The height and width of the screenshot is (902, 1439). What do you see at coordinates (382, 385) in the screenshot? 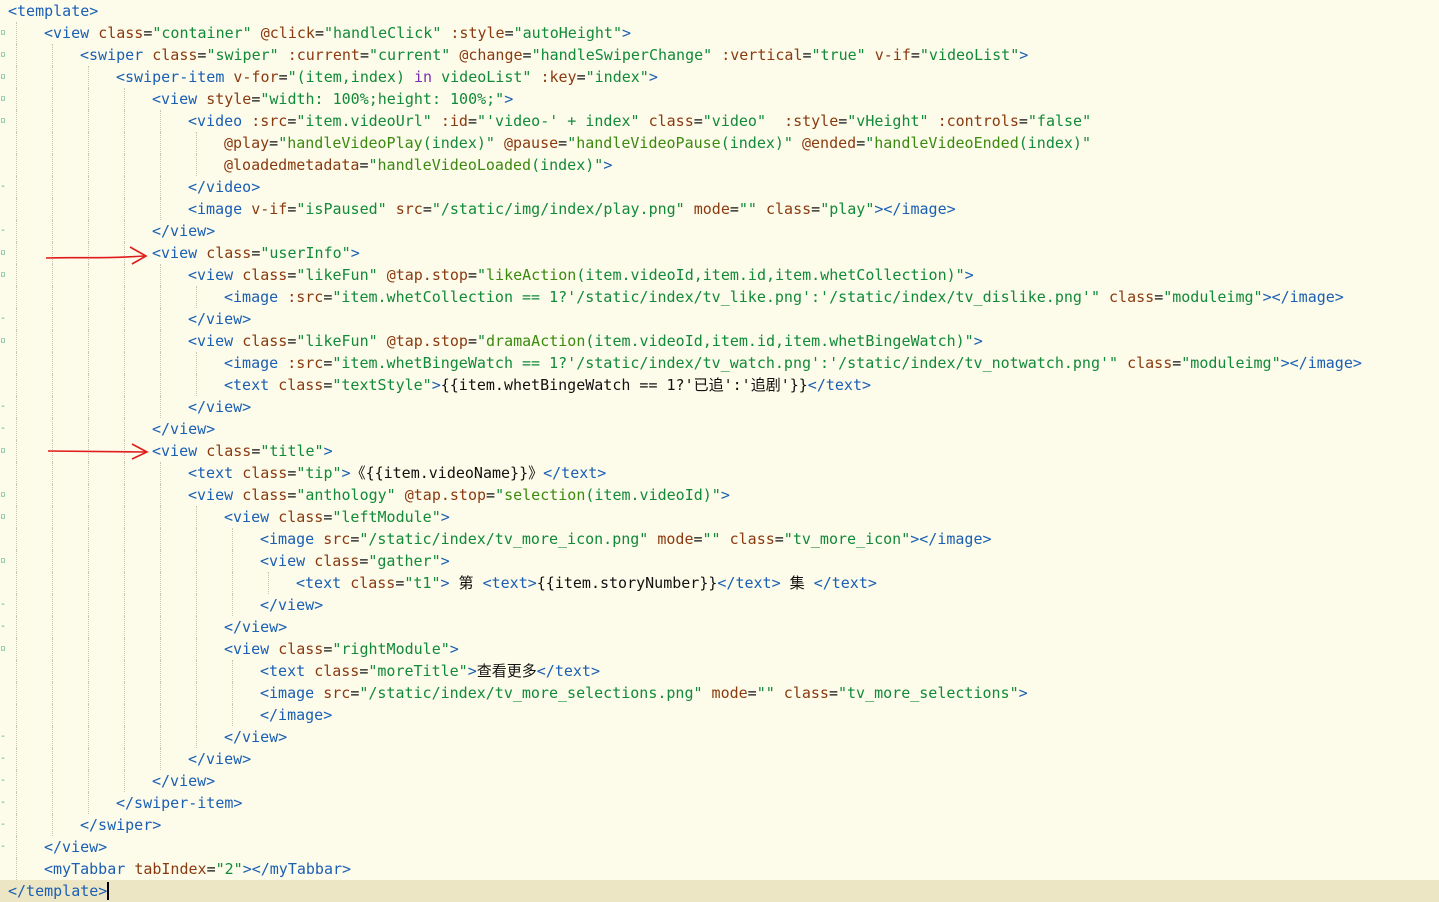
I see `code-token: "textStyle"` at bounding box center [382, 385].